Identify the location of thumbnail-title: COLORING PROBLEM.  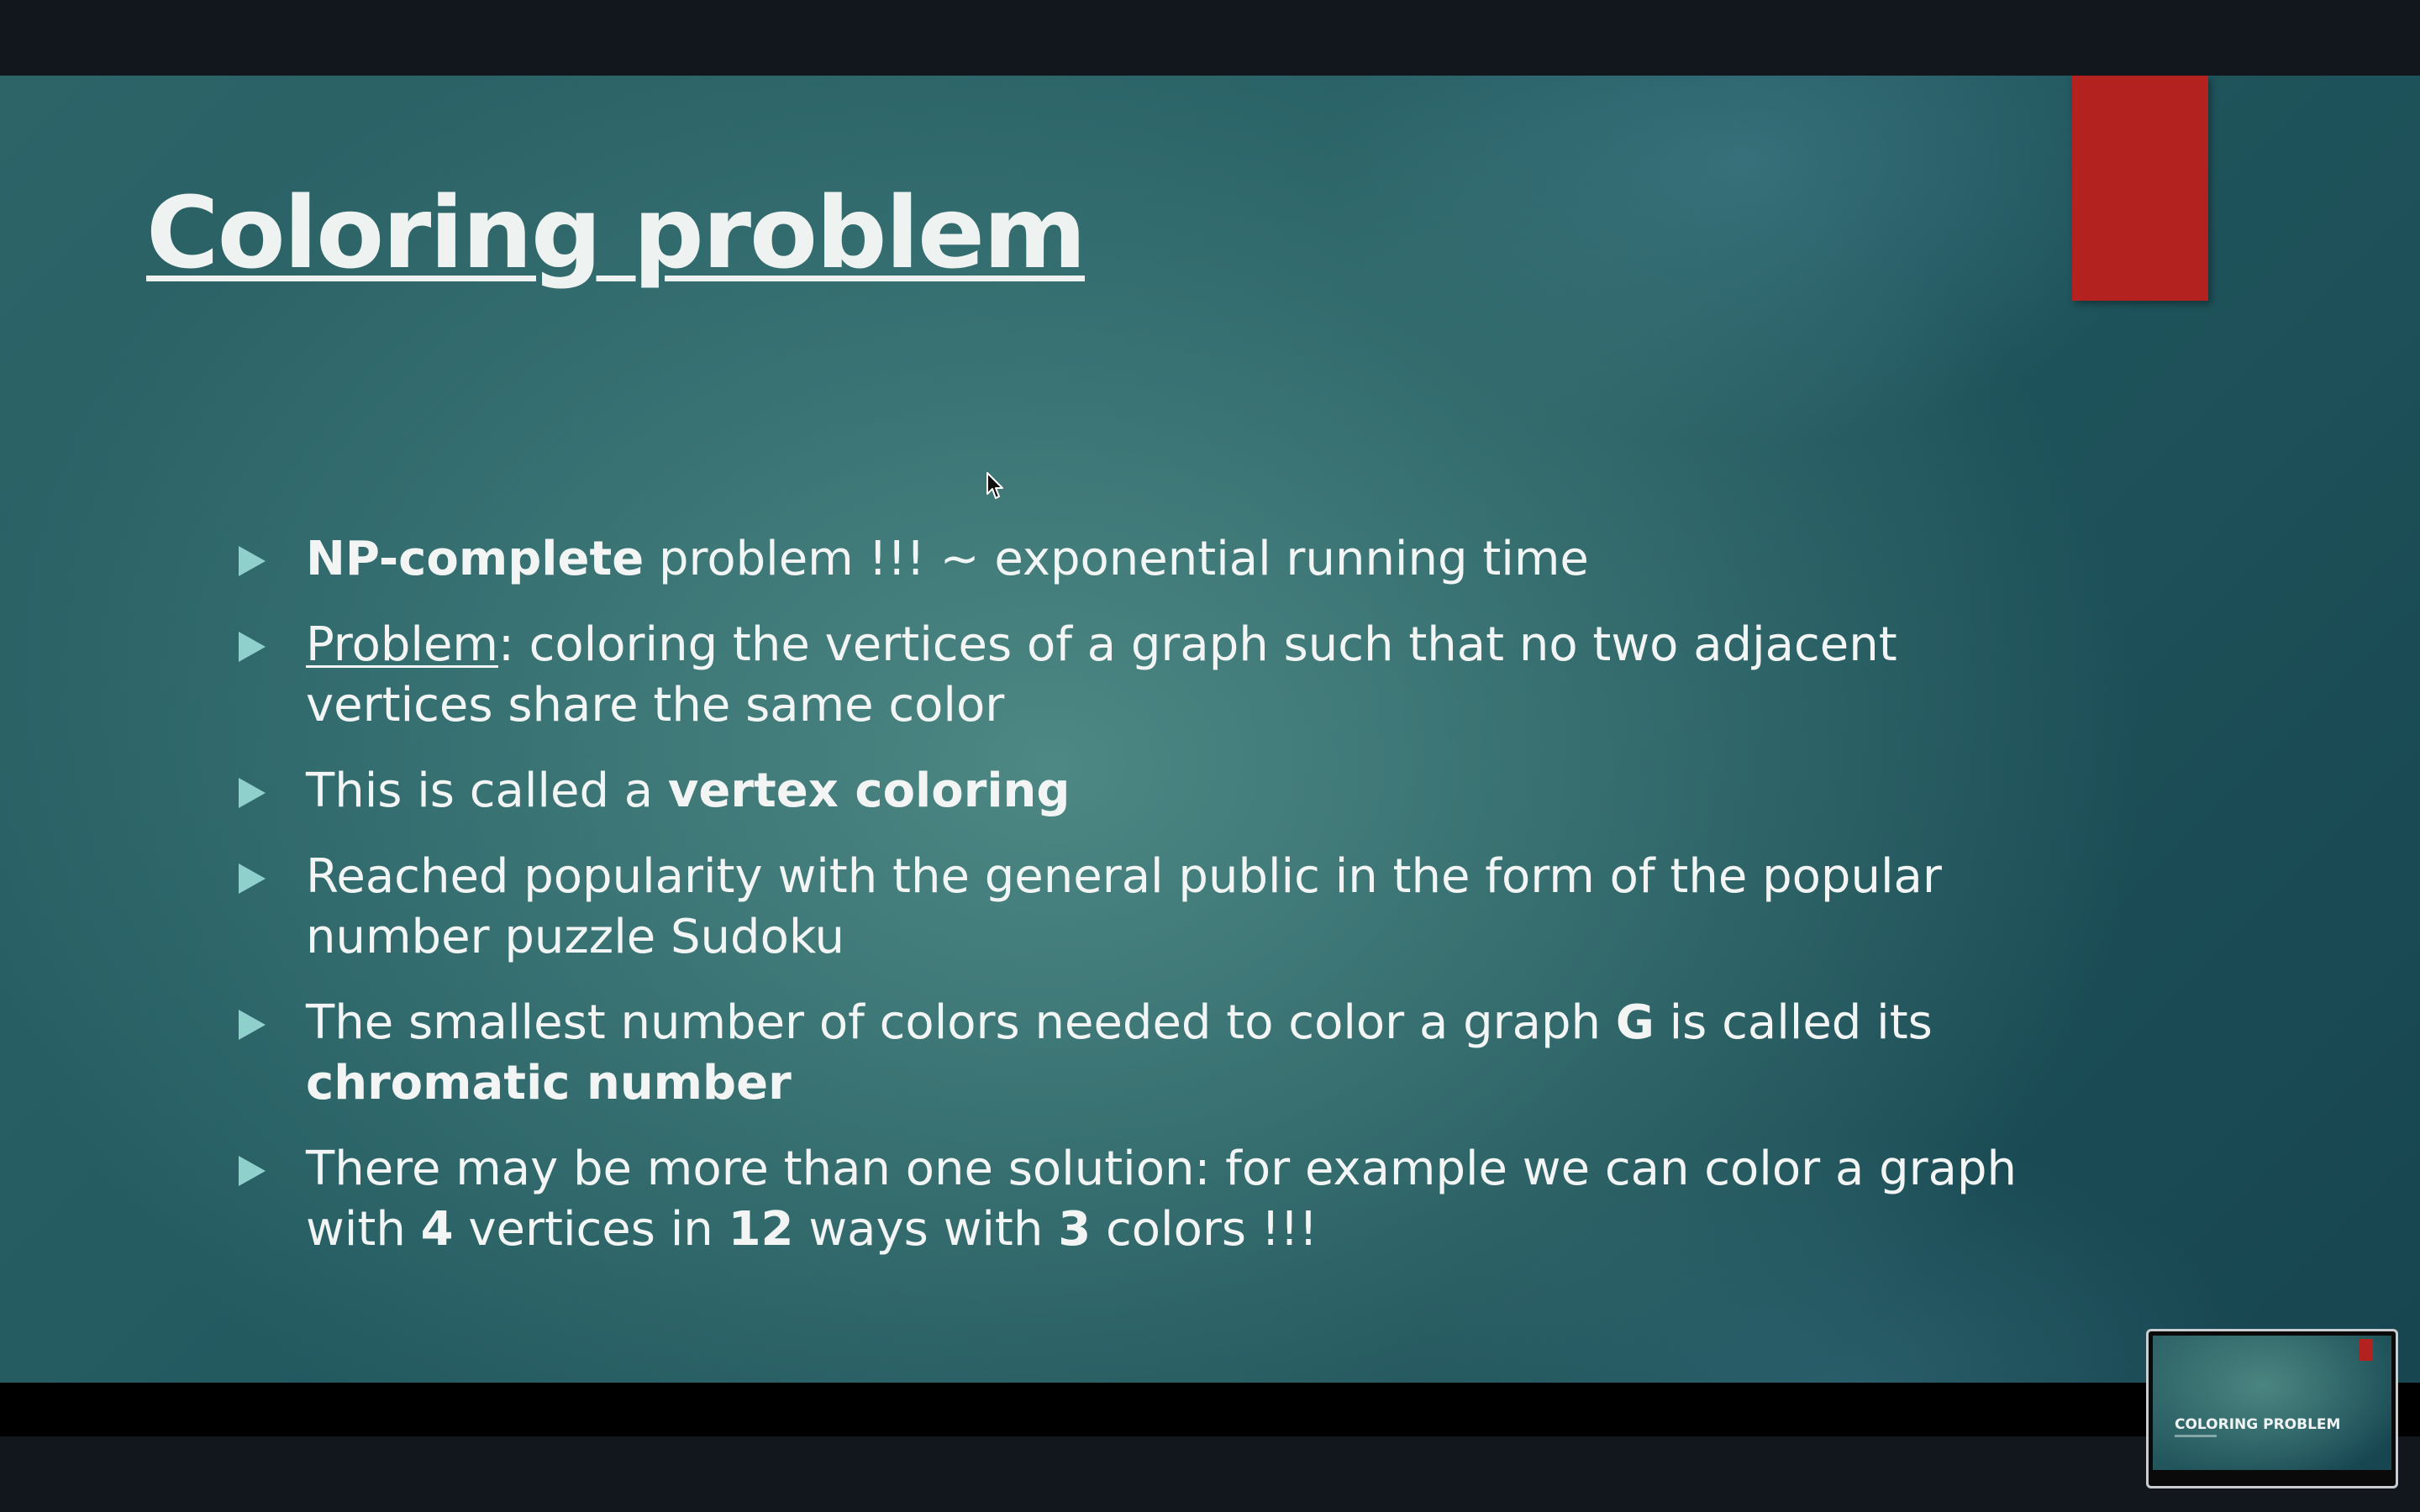
(2258, 1424).